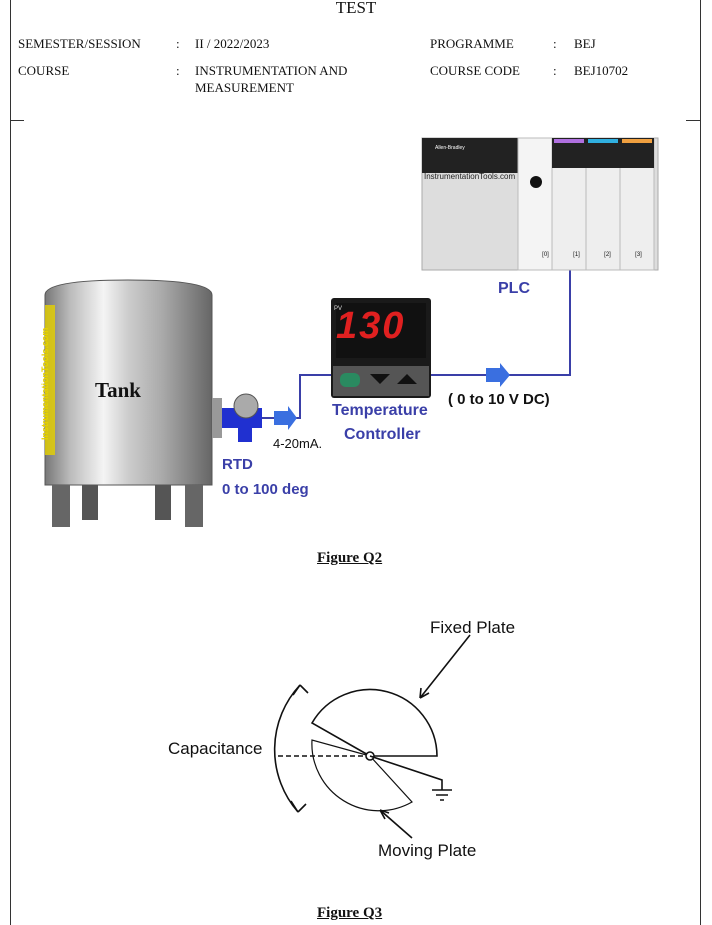 The image size is (712, 925). I want to click on course-code-label: COURSE CODE, so click(475, 70).